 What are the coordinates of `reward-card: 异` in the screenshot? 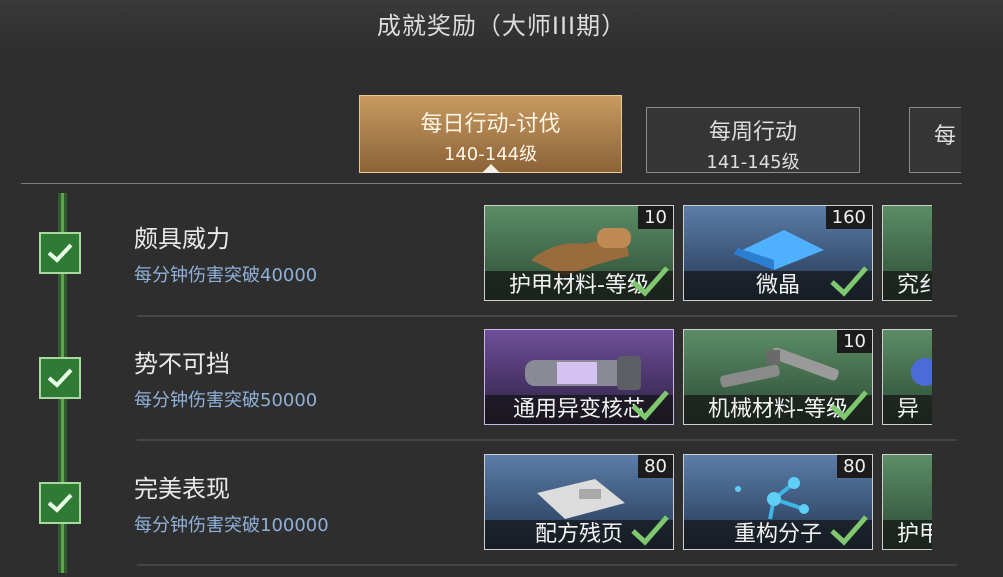 It's located at (907, 377).